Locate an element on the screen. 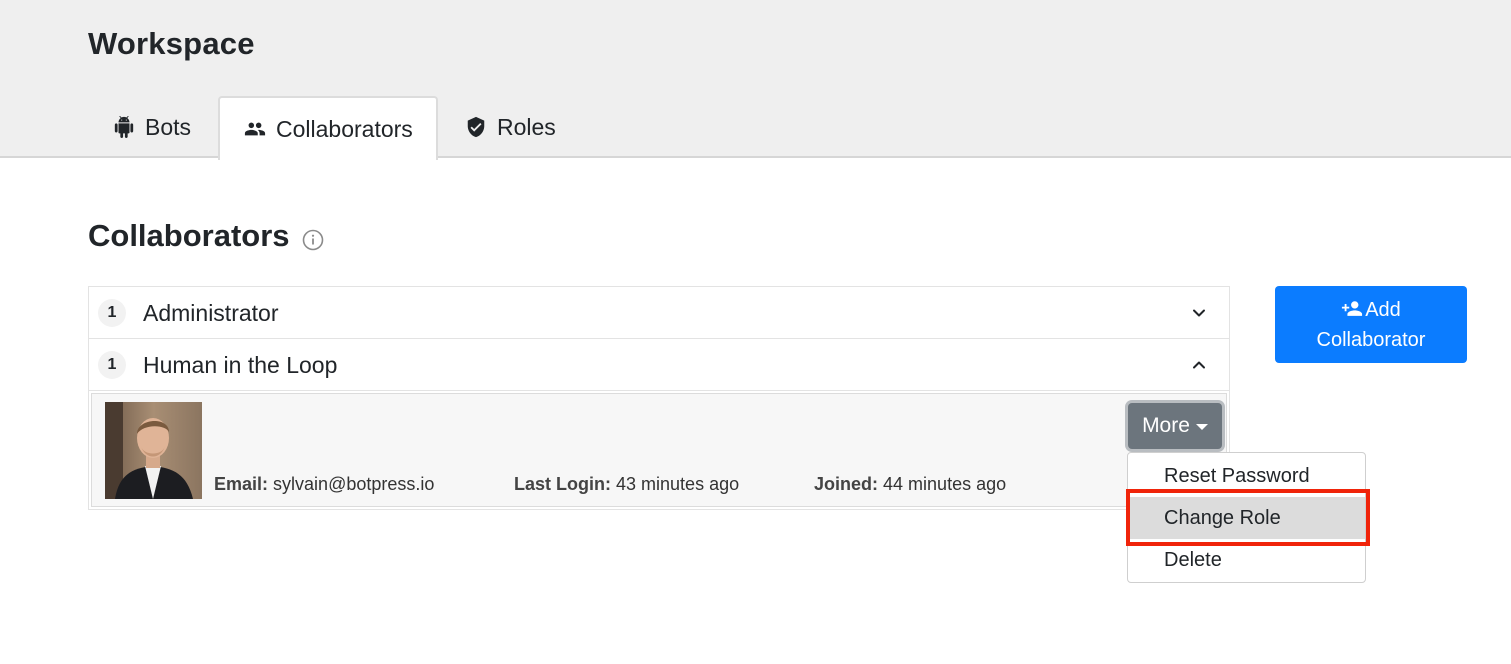 The height and width of the screenshot is (664, 1511). caret-down-icon is located at coordinates (1201, 427).